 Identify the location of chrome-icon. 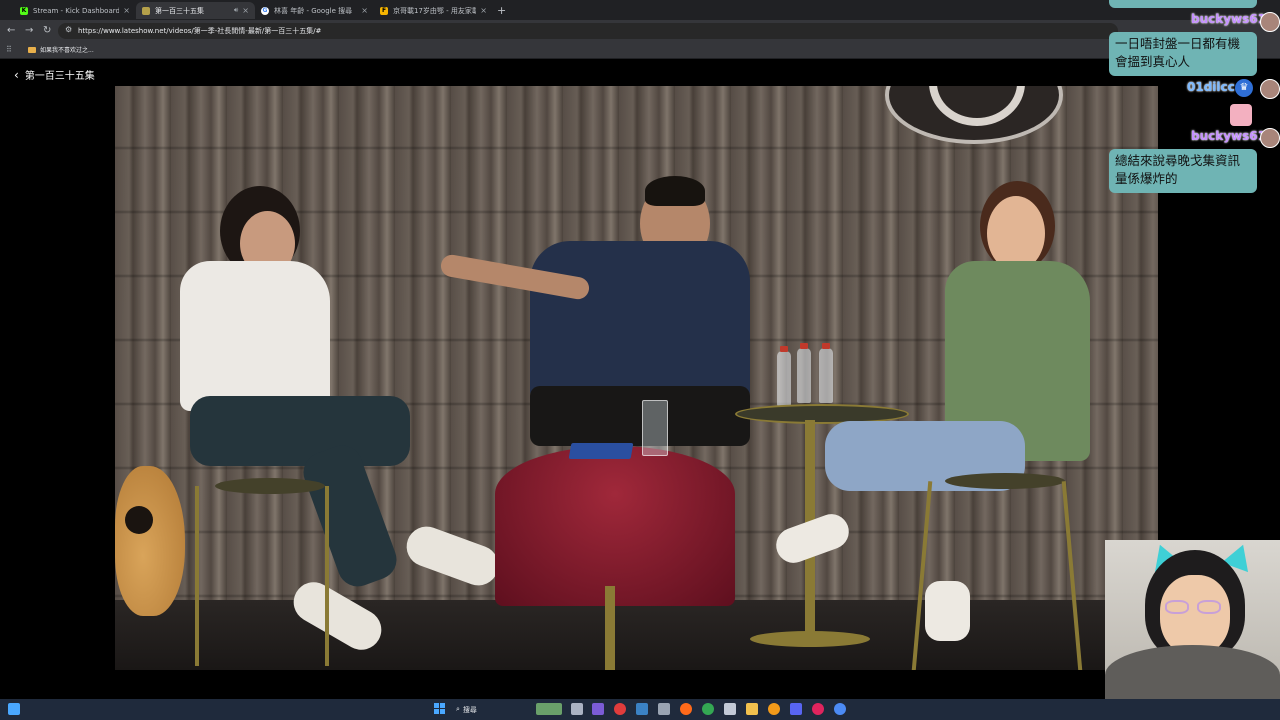
(708, 709).